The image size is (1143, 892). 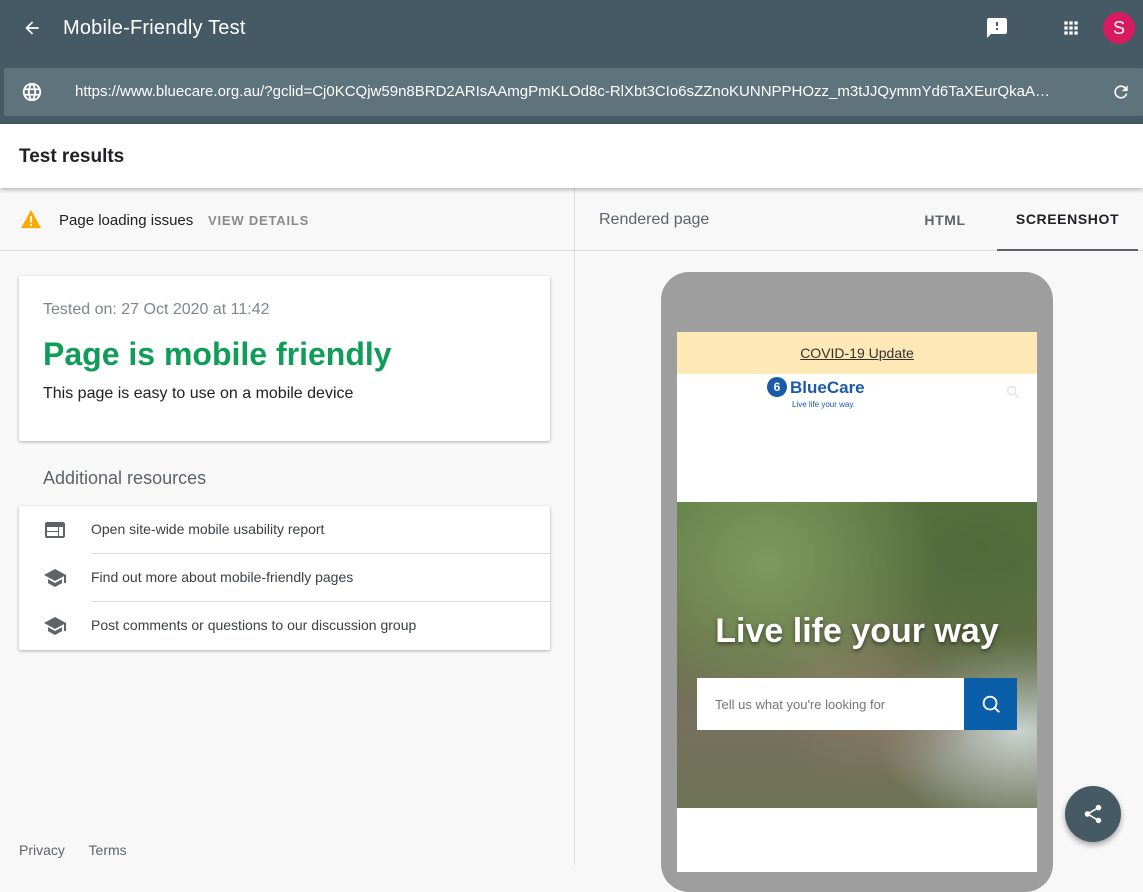 What do you see at coordinates (830, 704) in the screenshot?
I see `hero-search-input` at bounding box center [830, 704].